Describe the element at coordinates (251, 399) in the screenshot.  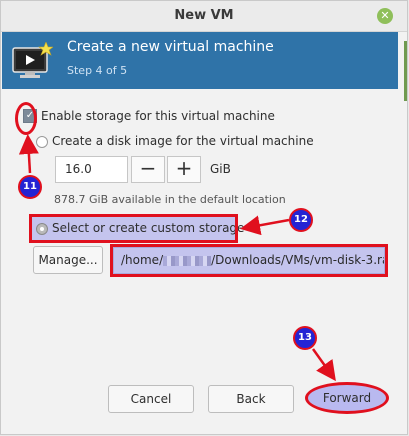
I see `back-button: Back` at that location.